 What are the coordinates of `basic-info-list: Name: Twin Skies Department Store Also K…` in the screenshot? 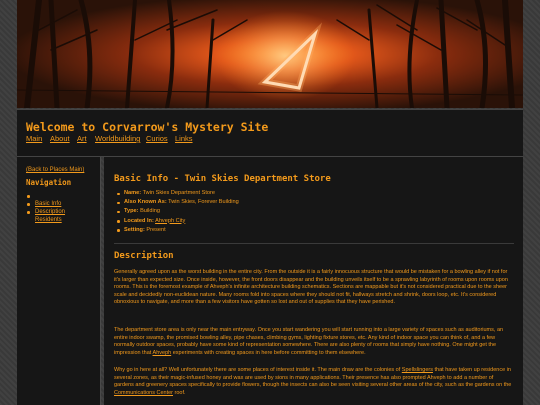 It's located at (176, 213).